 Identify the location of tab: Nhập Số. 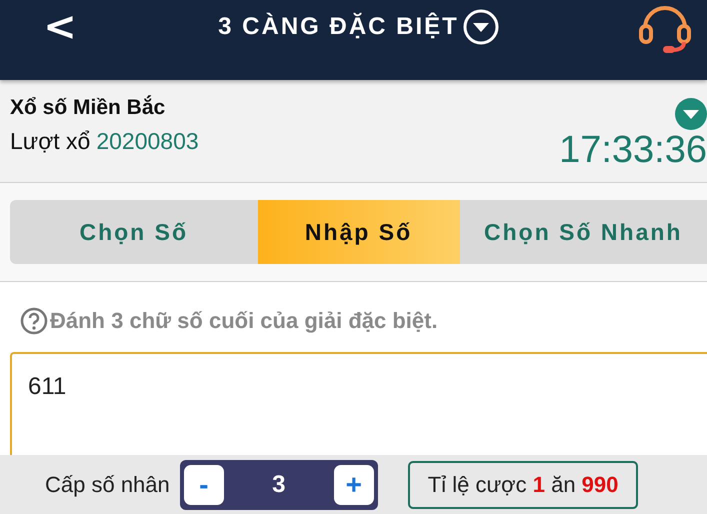
(359, 232).